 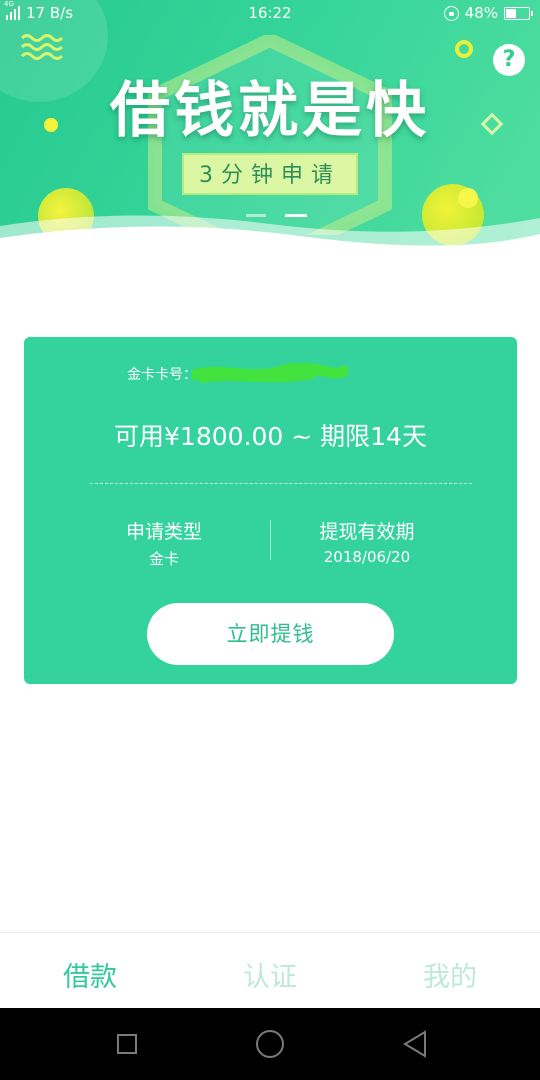 What do you see at coordinates (270, 235) in the screenshot?
I see `banner-wave-edge` at bounding box center [270, 235].